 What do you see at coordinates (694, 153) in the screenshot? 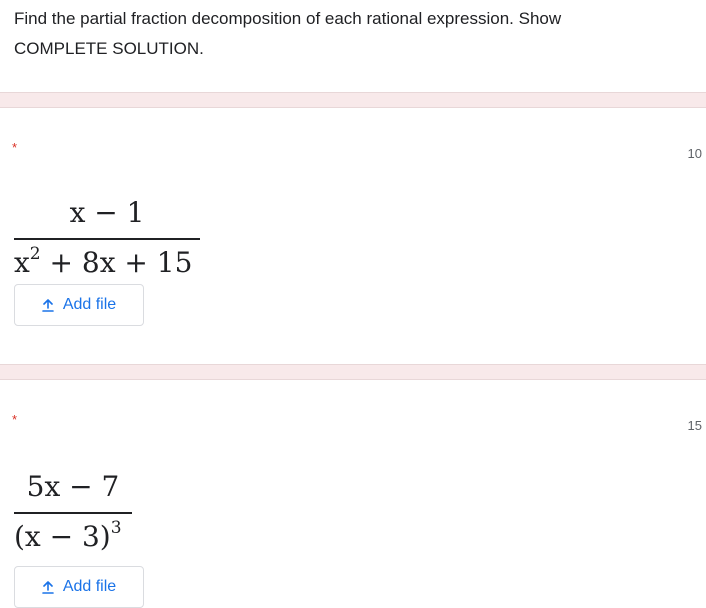
I see `points-label: 10` at bounding box center [694, 153].